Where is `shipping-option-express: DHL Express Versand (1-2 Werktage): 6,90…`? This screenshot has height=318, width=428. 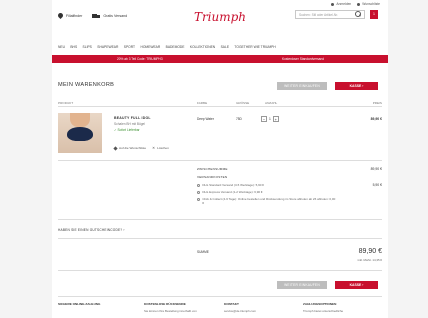
shipping-option-express: DHL Express Versand (1-2 Werktage): 6,90… is located at coordinates (267, 192).